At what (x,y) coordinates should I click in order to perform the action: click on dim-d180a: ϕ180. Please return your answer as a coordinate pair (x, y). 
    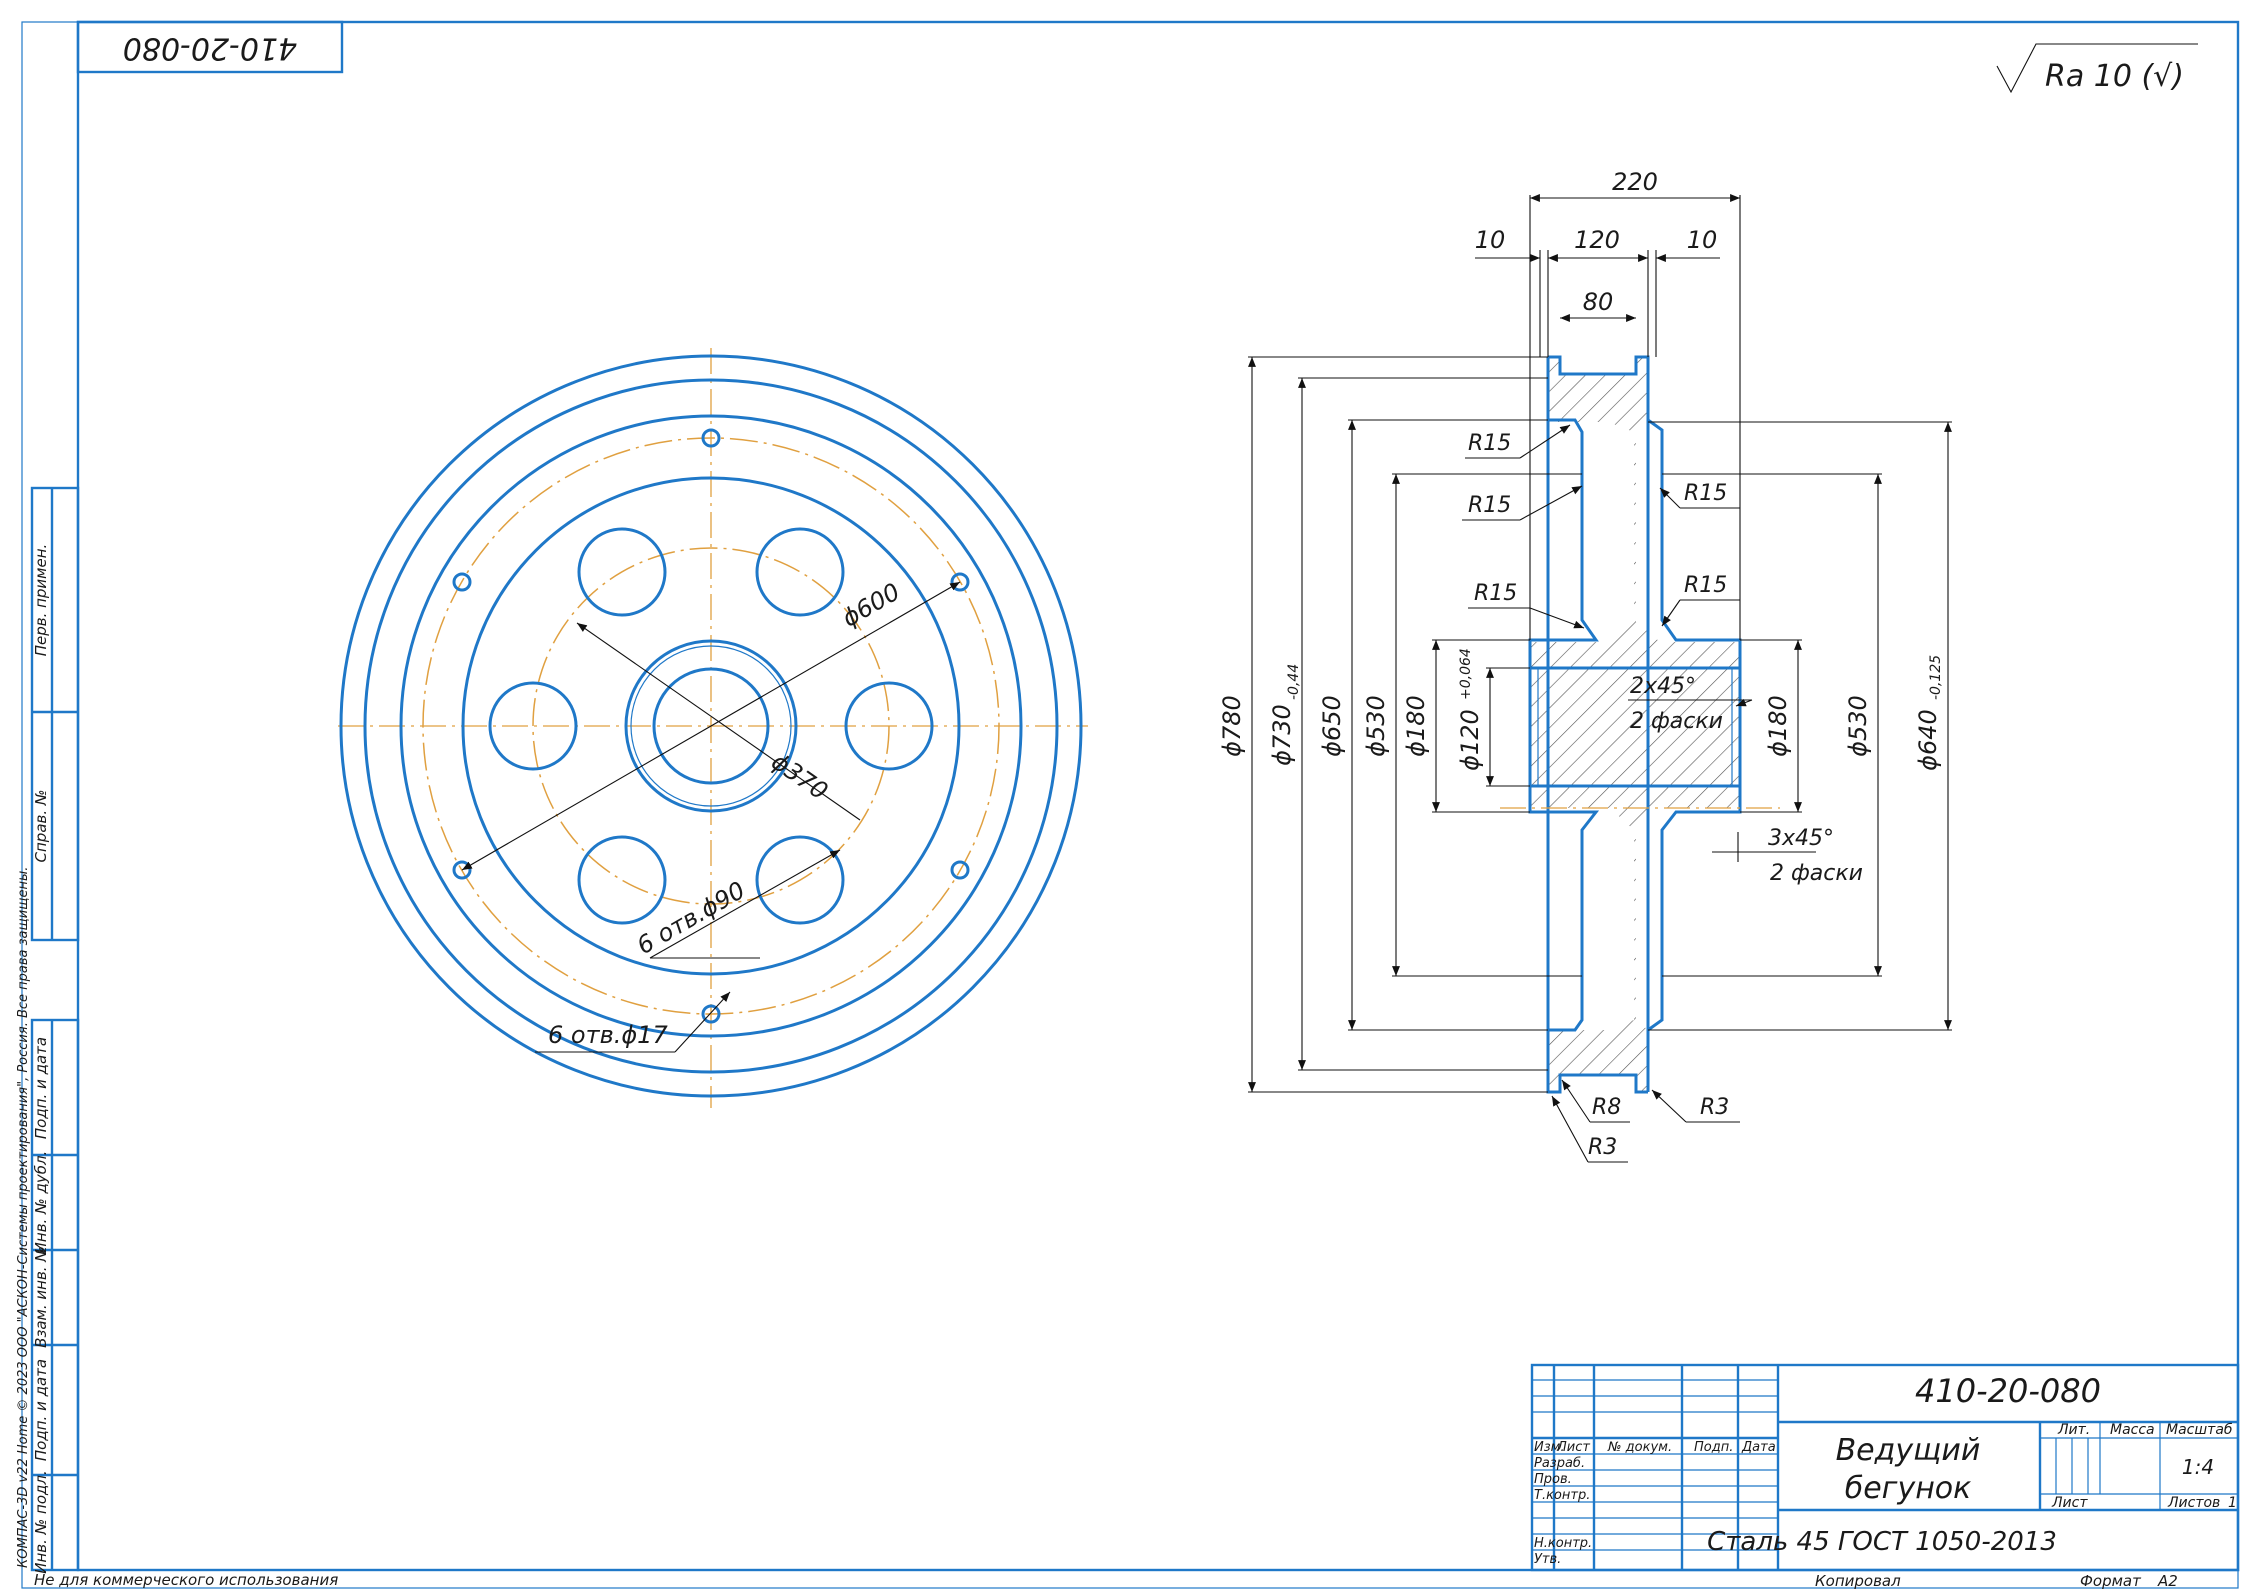
    Looking at the image, I should click on (1416, 726).